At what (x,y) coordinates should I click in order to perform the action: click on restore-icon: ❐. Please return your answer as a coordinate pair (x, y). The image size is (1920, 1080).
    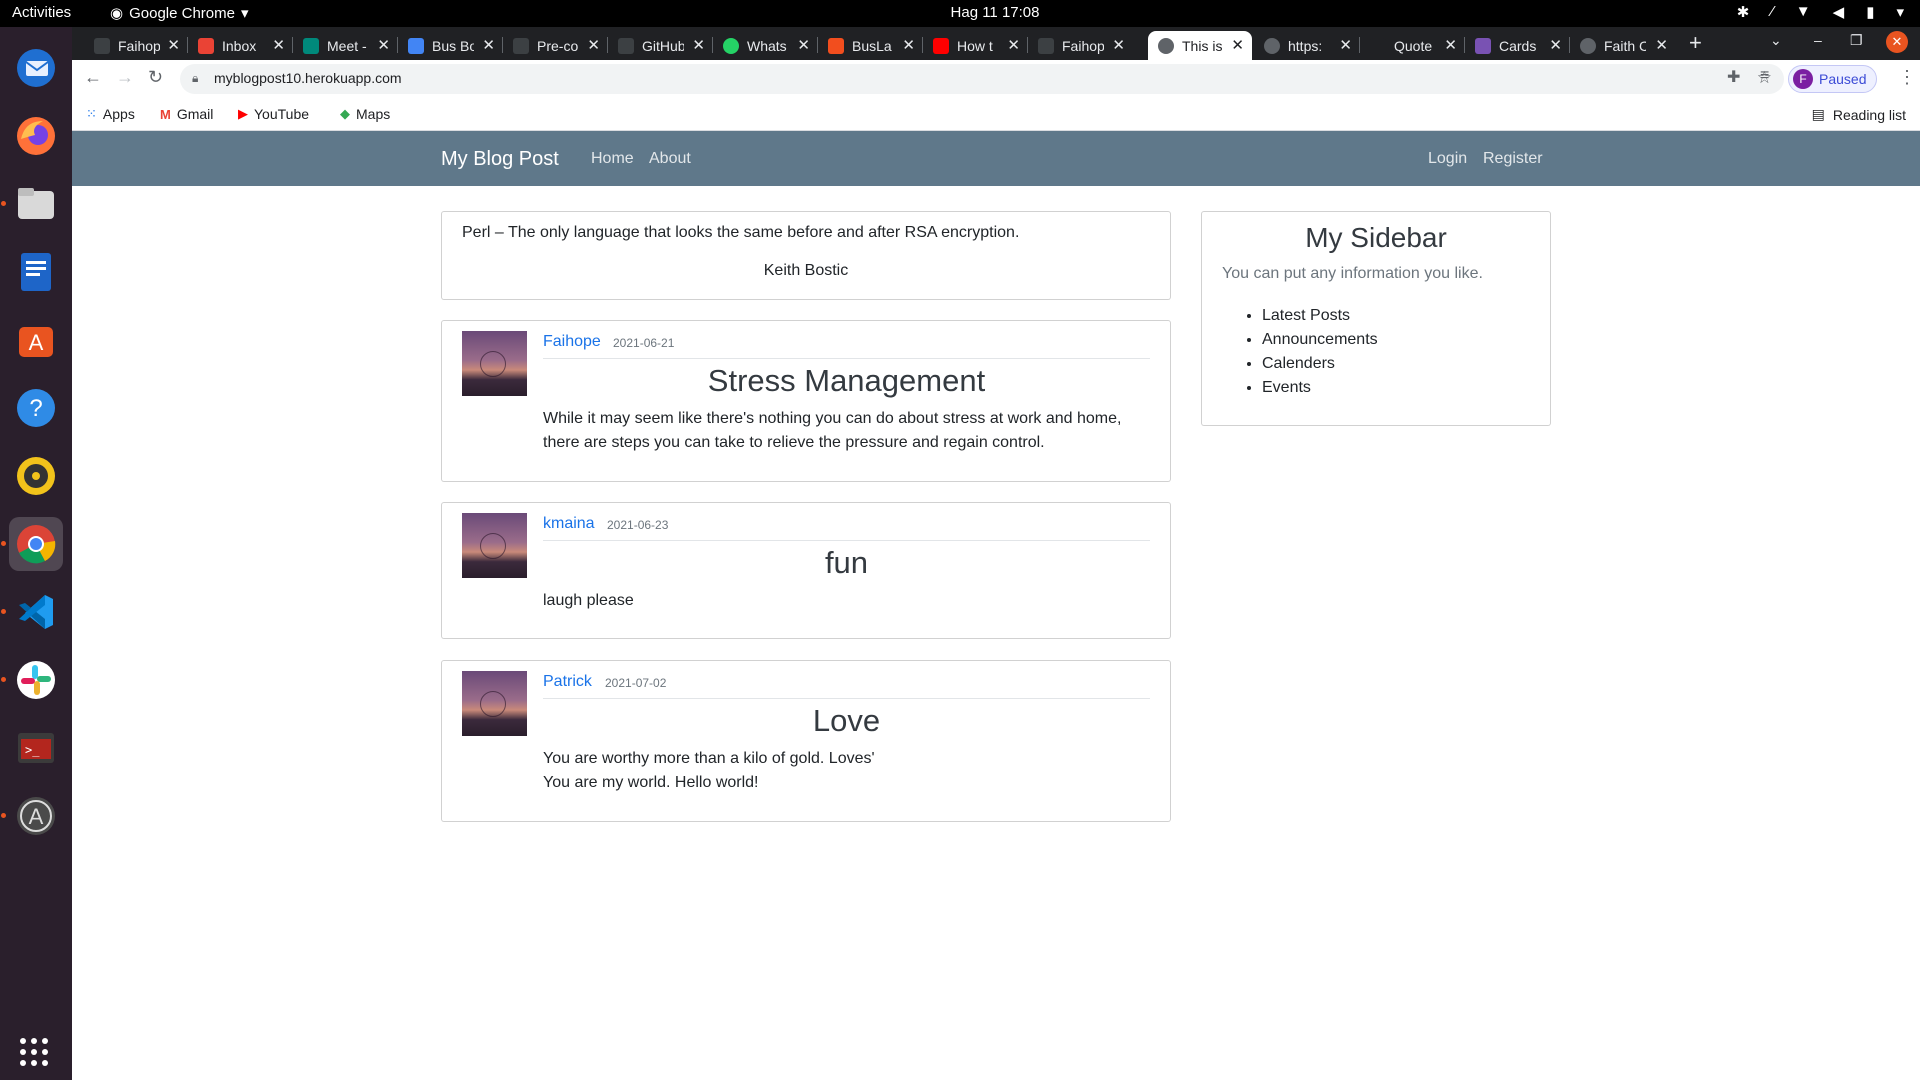
    Looking at the image, I should click on (1856, 40).